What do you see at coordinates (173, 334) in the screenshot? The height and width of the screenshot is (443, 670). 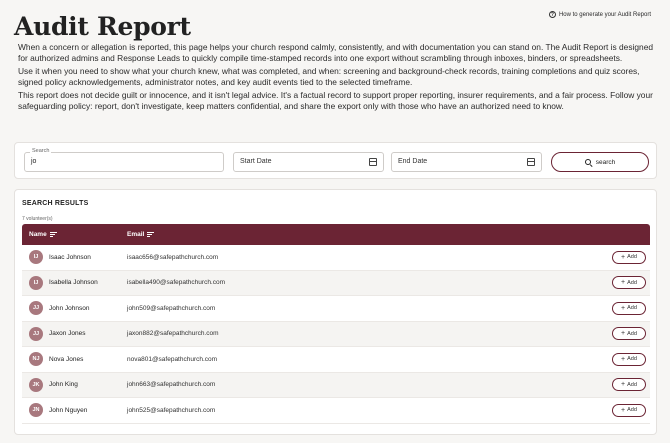 I see `volunteer-email: jaxon882@safepathchurch.com` at bounding box center [173, 334].